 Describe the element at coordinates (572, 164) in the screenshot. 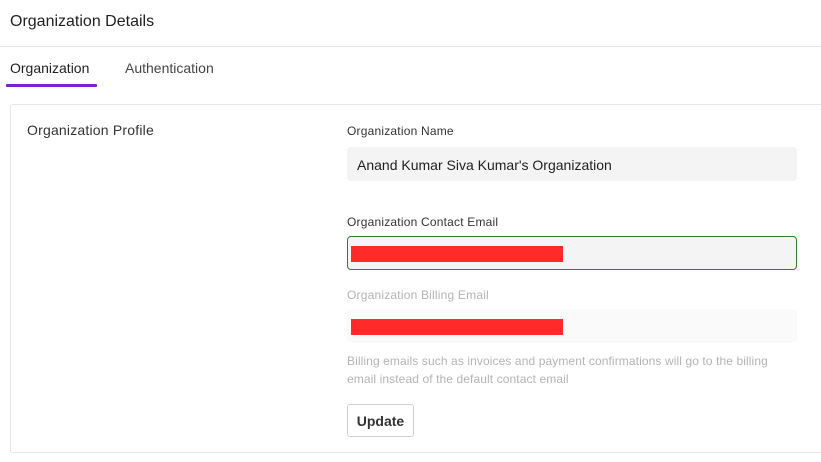

I see `organization-name-input: Anand Kumar Siva Kumar's Organization` at that location.